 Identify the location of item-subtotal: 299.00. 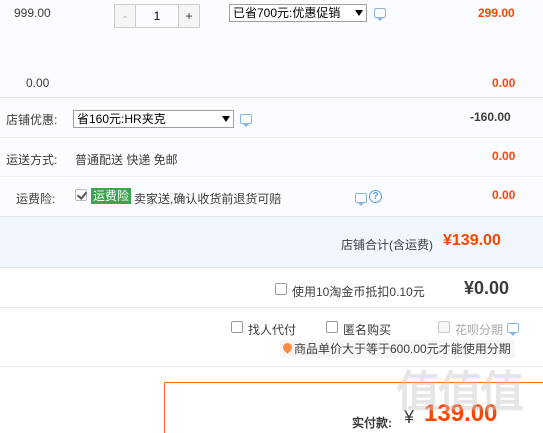
(496, 13).